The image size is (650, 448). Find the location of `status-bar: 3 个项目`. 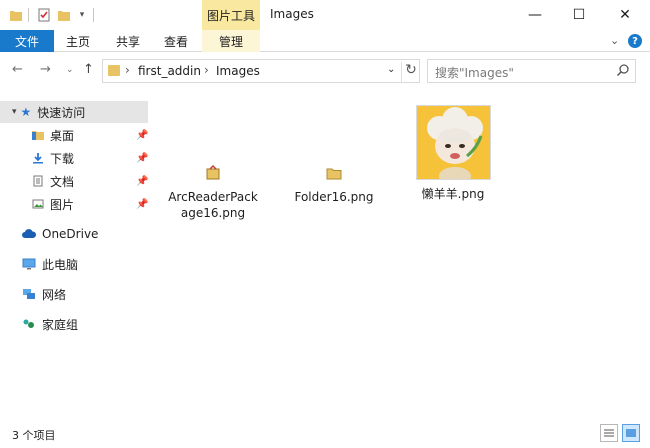

status-bar: 3 个项目 is located at coordinates (325, 434).